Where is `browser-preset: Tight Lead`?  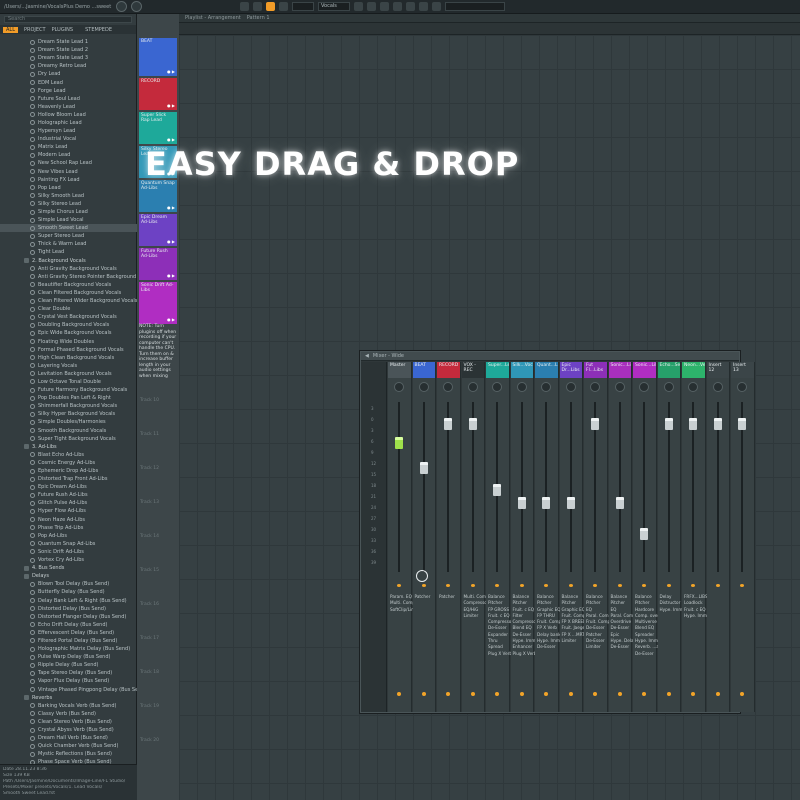
browser-preset: Tight Lead is located at coordinates (68, 252).